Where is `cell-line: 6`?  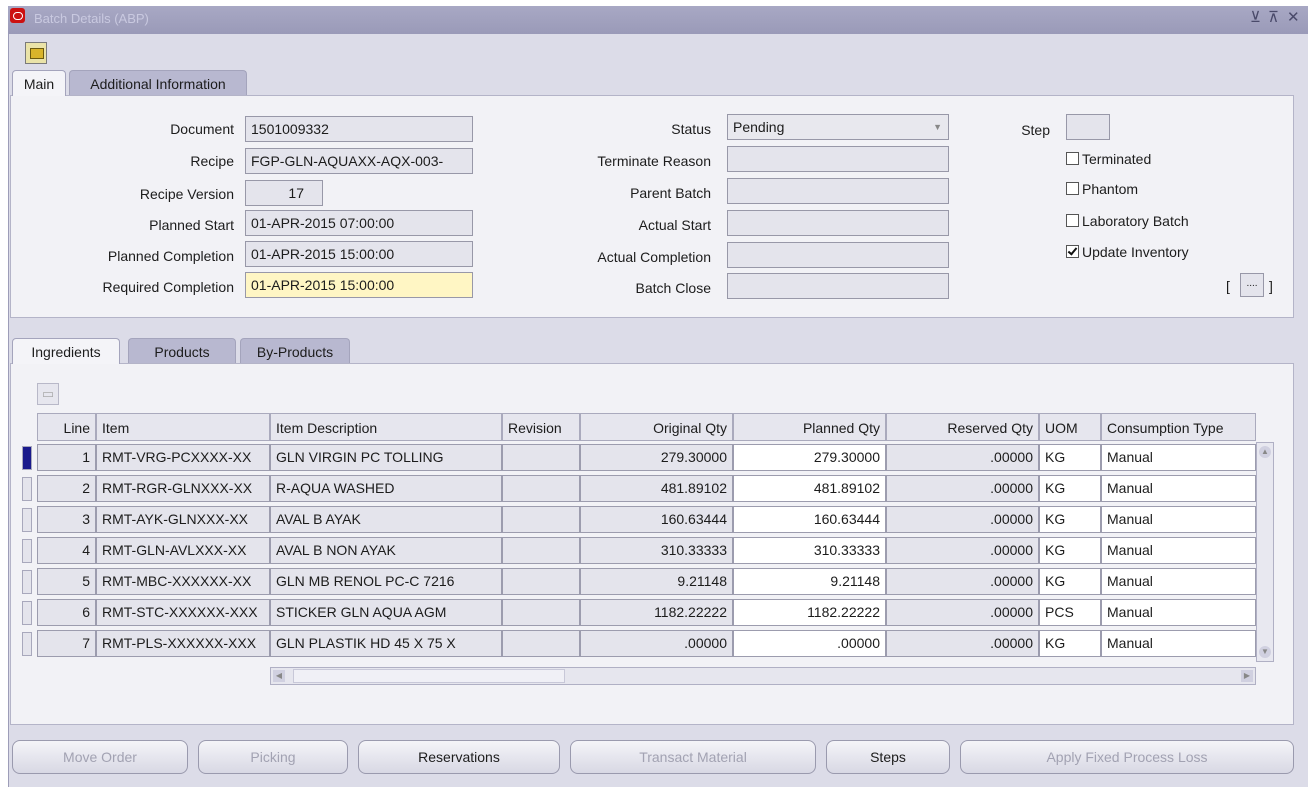 cell-line: 6 is located at coordinates (66, 612).